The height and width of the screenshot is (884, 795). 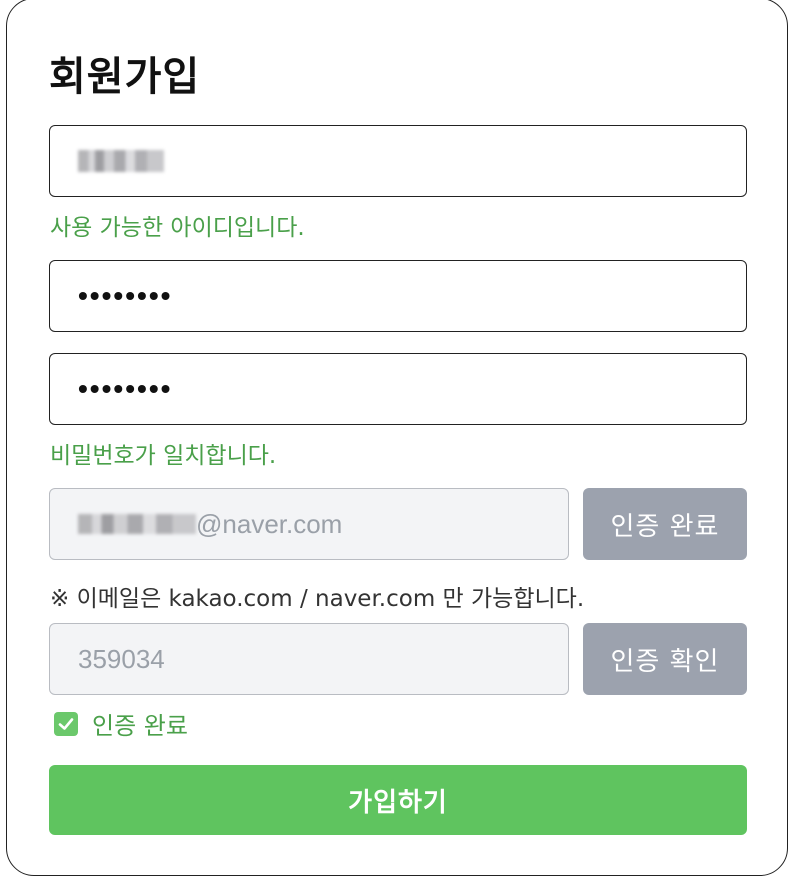 What do you see at coordinates (163, 456) in the screenshot?
I see `password-match-message: 비밀번호가 일치합니다.` at bounding box center [163, 456].